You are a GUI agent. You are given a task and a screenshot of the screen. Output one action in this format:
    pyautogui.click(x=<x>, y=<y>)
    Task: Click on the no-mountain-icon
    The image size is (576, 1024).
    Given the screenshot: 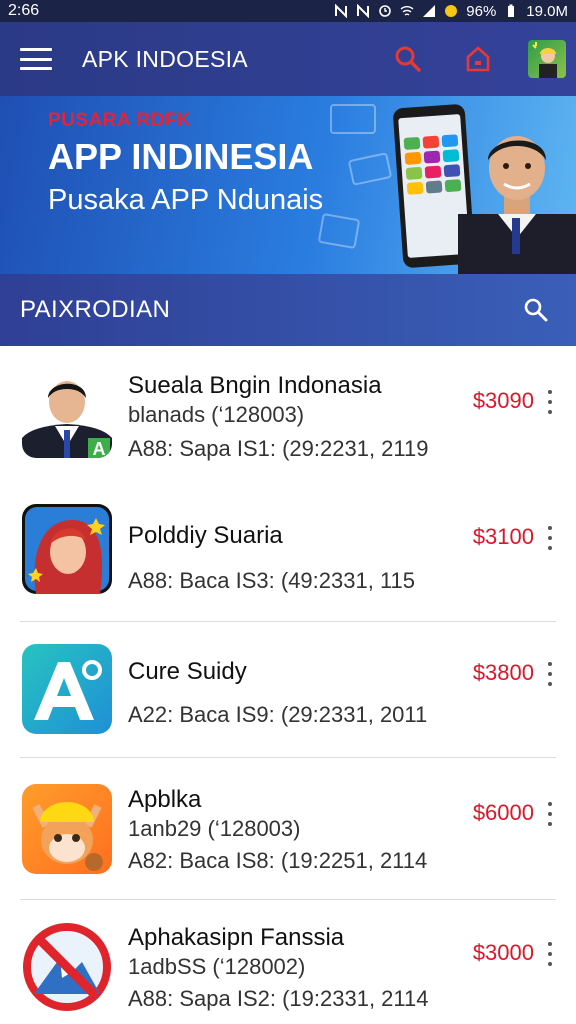 What is the action you would take?
    pyautogui.click(x=67, y=967)
    